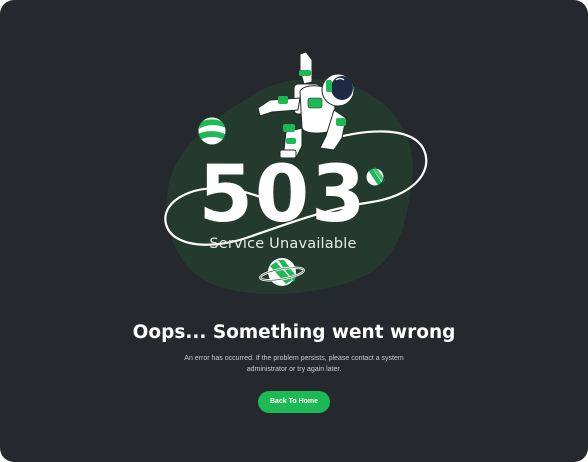 This screenshot has width=588, height=462. Describe the element at coordinates (212, 131) in the screenshot. I see `planet-icon` at that location.